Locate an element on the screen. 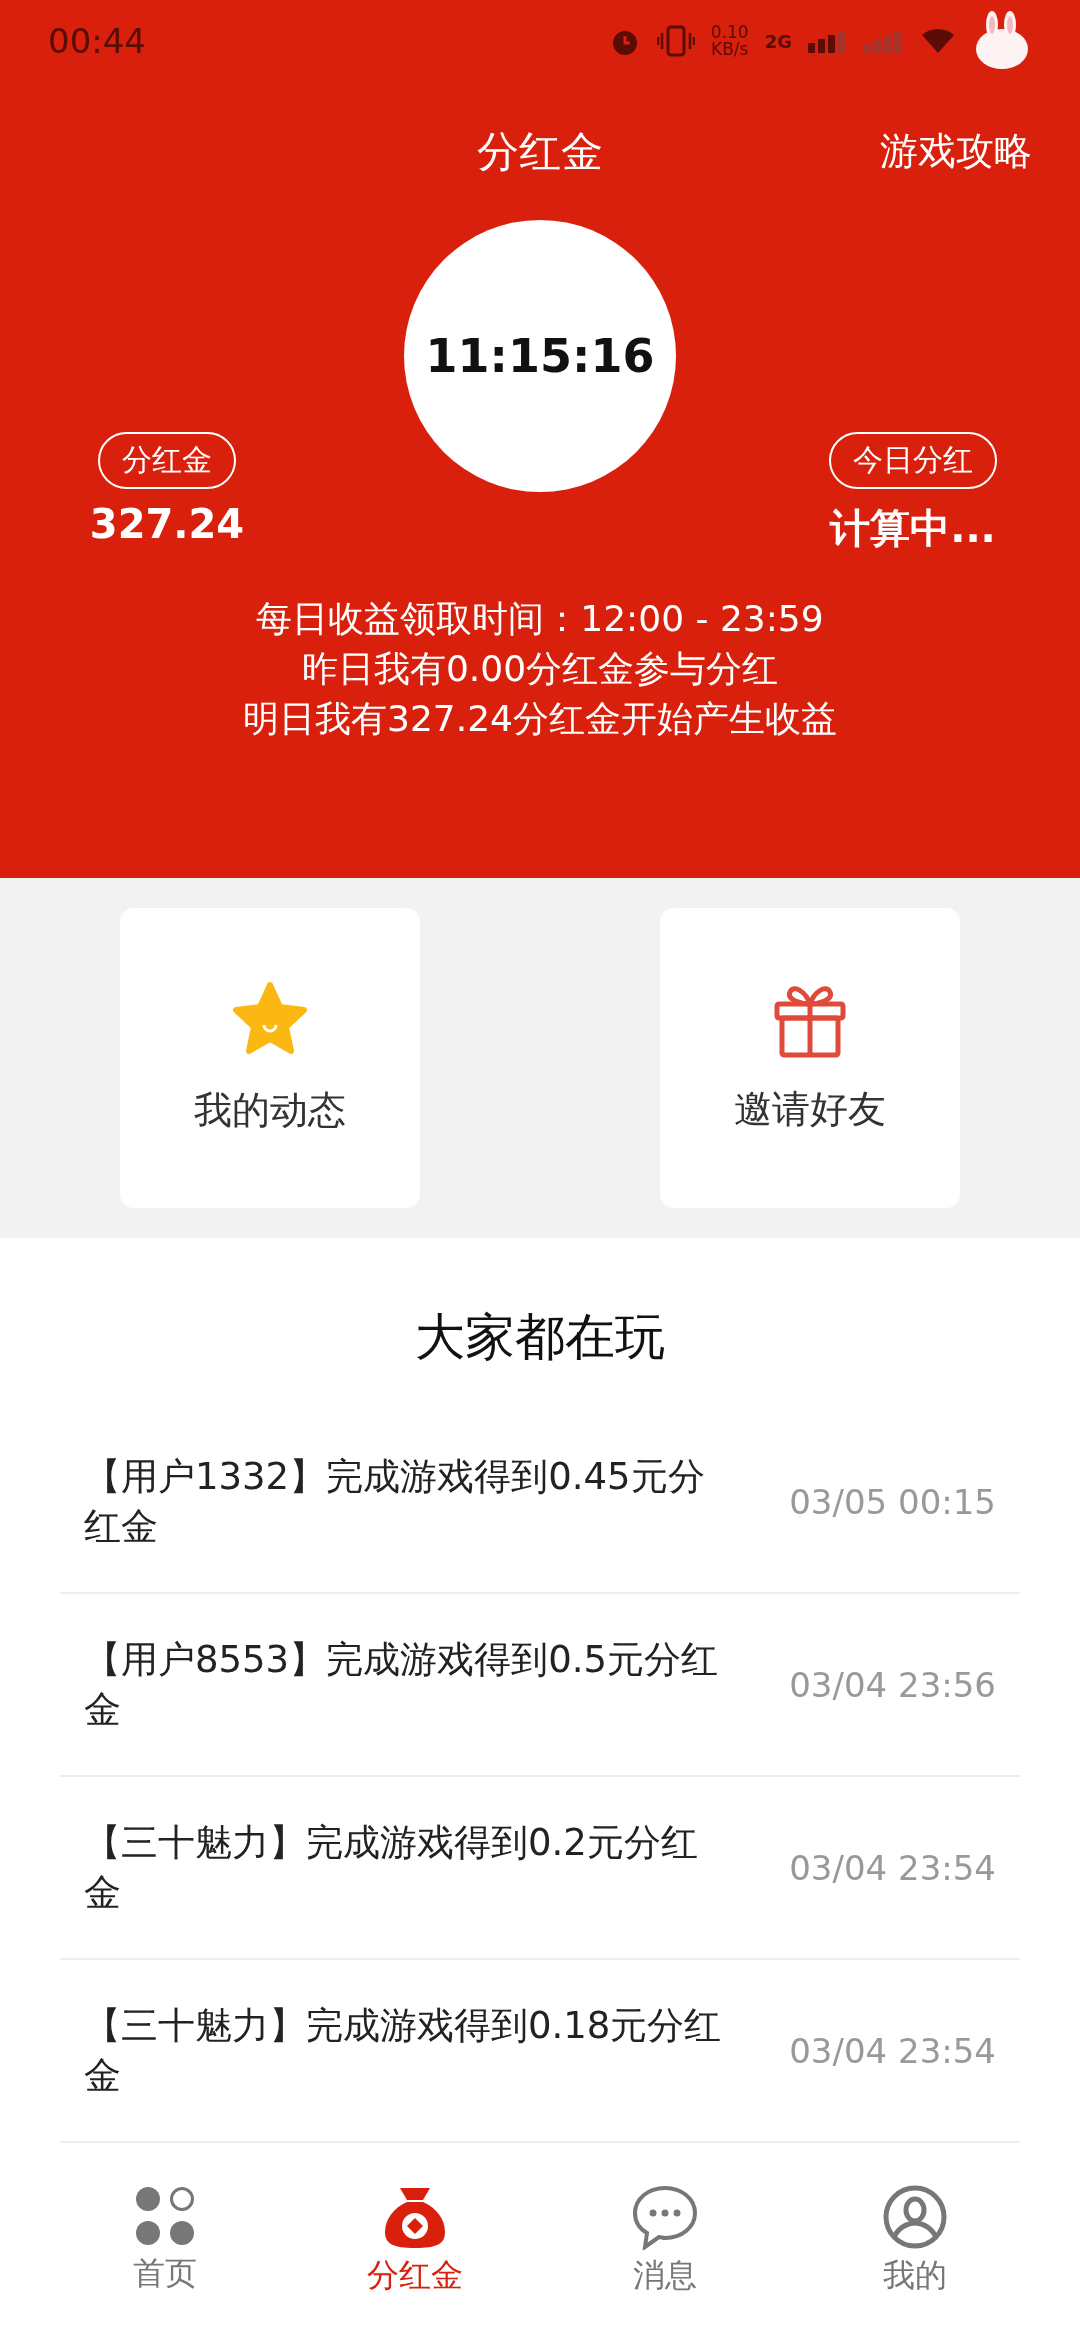 The width and height of the screenshot is (1080, 2340). activity-text: 【三十魅力】完成游戏得到0.2元分红金 is located at coordinates (391, 1867).